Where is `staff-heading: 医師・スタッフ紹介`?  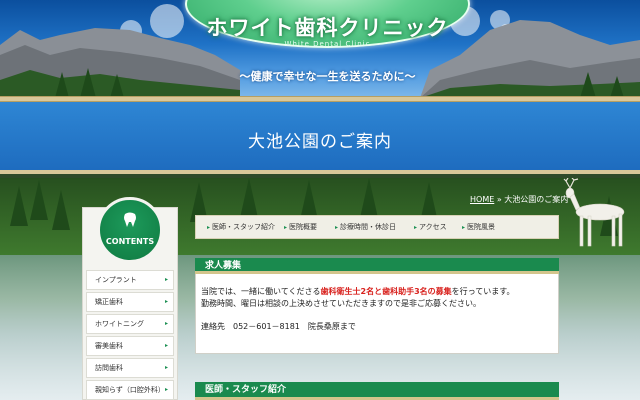 staff-heading: 医師・スタッフ紹介 is located at coordinates (377, 391).